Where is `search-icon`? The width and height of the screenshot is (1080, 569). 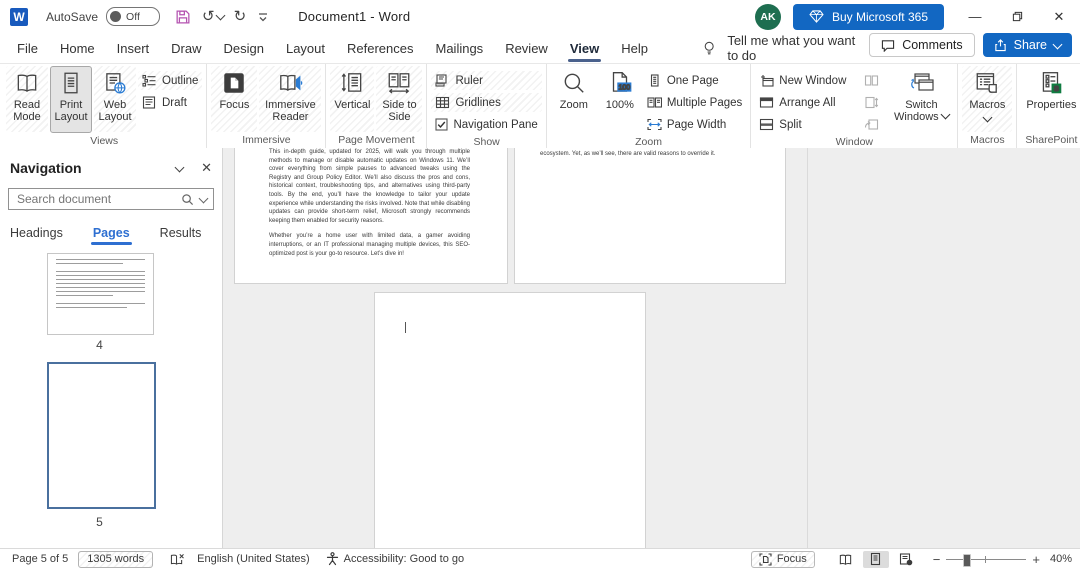 search-icon is located at coordinates (187, 199).